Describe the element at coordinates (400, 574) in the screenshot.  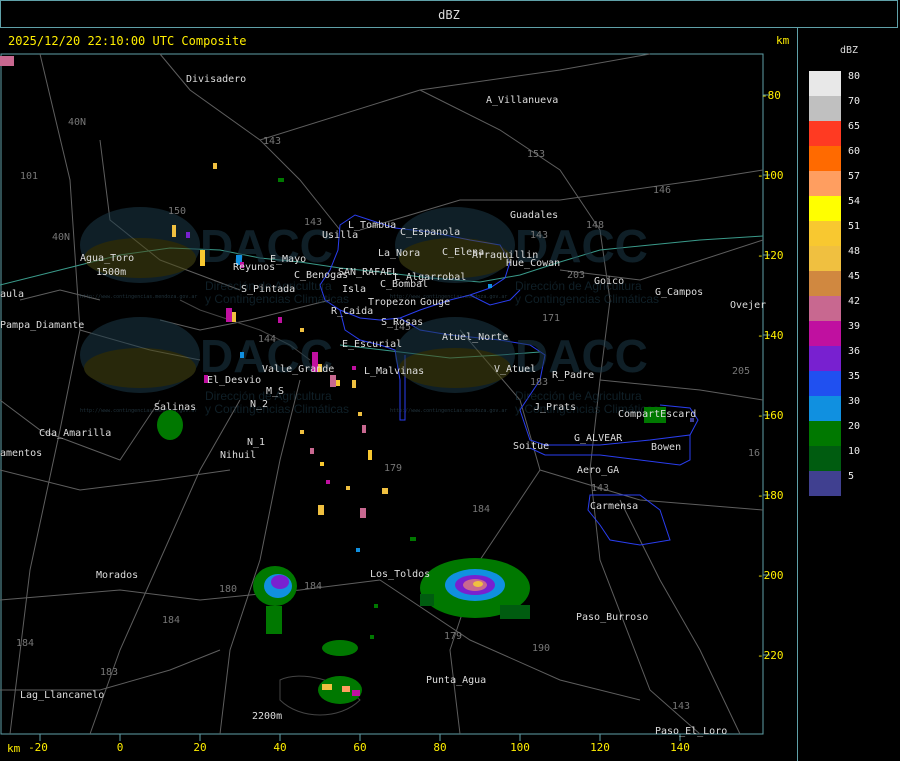
I see `place-label: Los_Toldos` at that location.